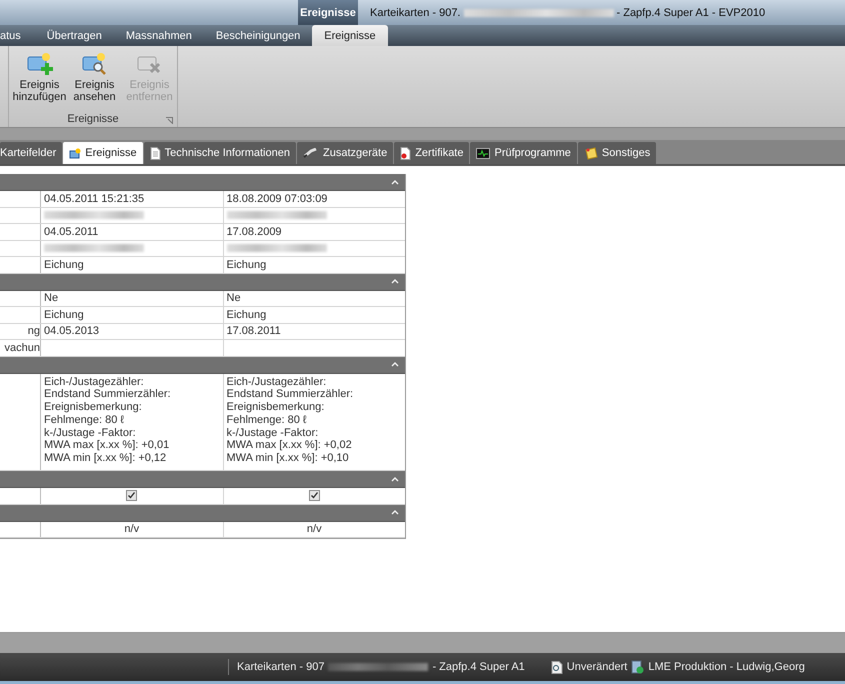 This screenshot has height=684, width=845. I want to click on window-title: - Zapfp.4 Super A1 - EVP2010, so click(691, 12).